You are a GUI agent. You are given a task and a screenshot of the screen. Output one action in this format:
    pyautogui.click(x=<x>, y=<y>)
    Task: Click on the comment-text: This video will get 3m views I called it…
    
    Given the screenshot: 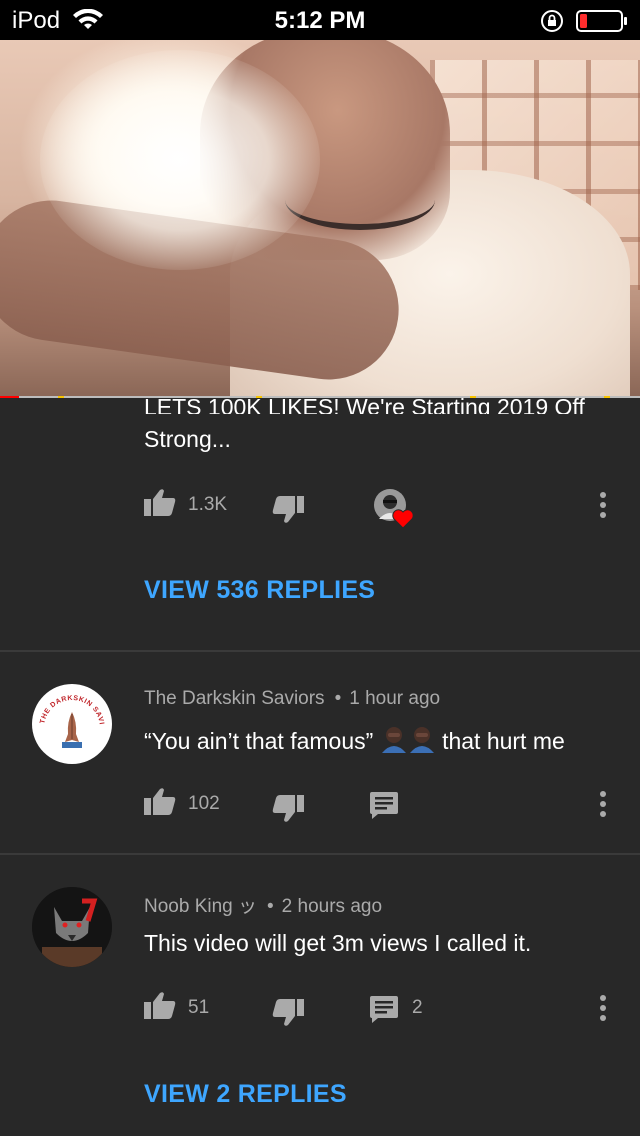 What is the action you would take?
    pyautogui.click(x=338, y=943)
    